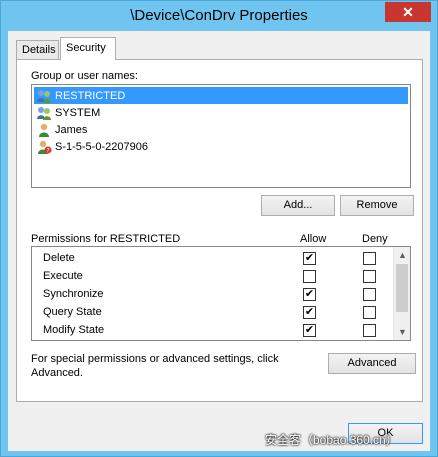 This screenshot has width=438, height=457. What do you see at coordinates (331, 440) in the screenshot?
I see `watermark-text: 安全客（bobao.360.cn）` at bounding box center [331, 440].